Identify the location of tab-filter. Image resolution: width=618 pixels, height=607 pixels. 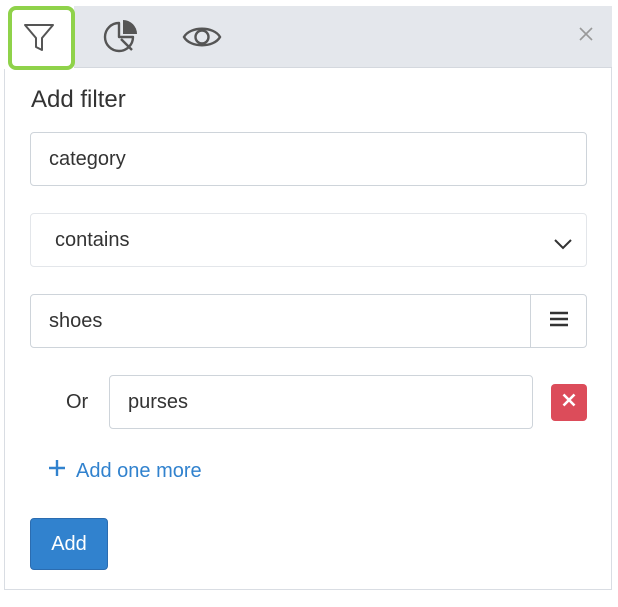
(39, 38).